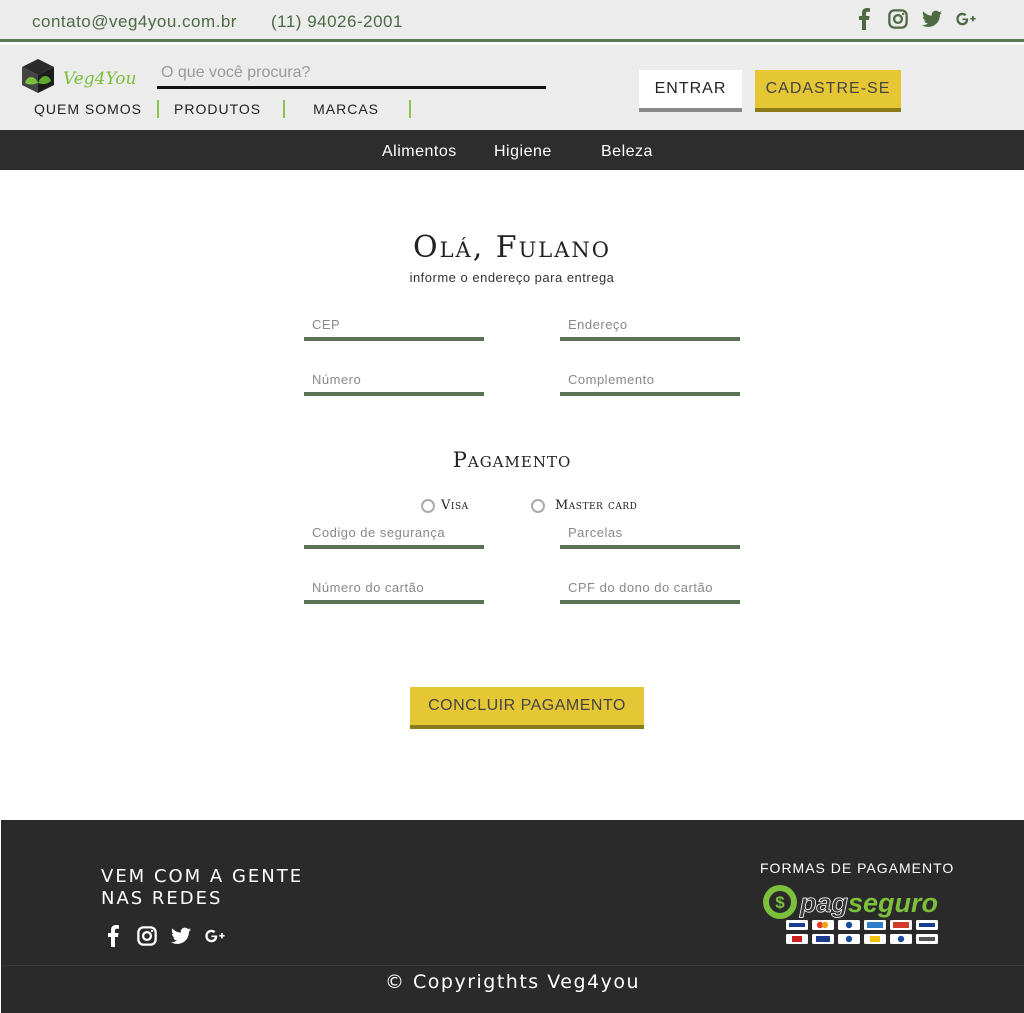 Image resolution: width=1024 pixels, height=1013 pixels. I want to click on card-number-field, so click(394, 589).